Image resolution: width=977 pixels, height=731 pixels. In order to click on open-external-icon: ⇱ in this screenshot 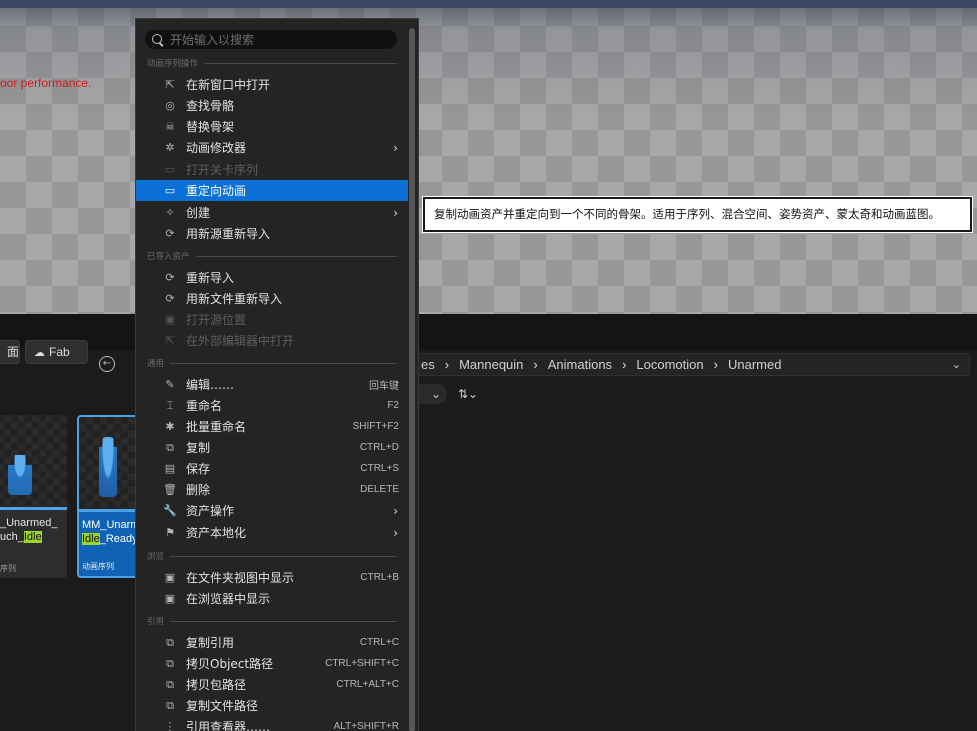, I will do `click(170, 340)`.